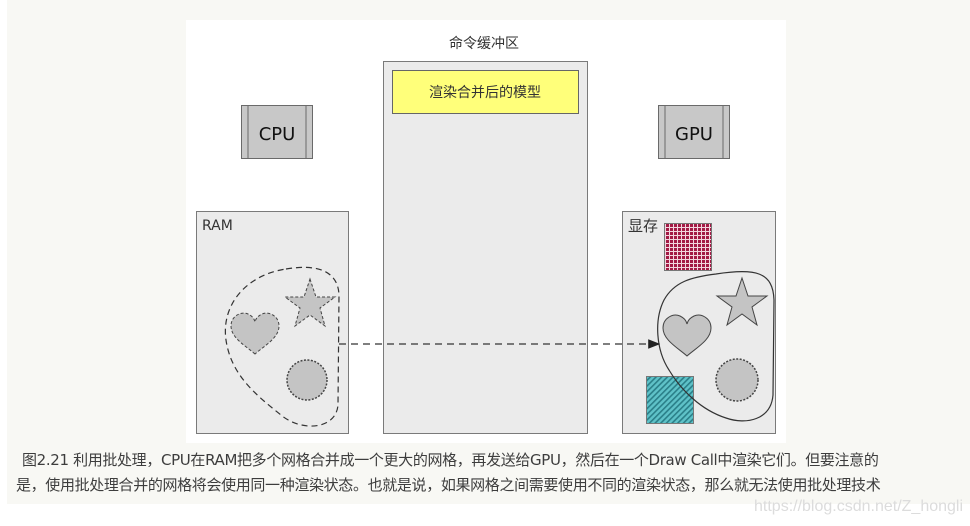 This screenshot has width=970, height=526. What do you see at coordinates (688, 247) in the screenshot?
I see `checker-texture` at bounding box center [688, 247].